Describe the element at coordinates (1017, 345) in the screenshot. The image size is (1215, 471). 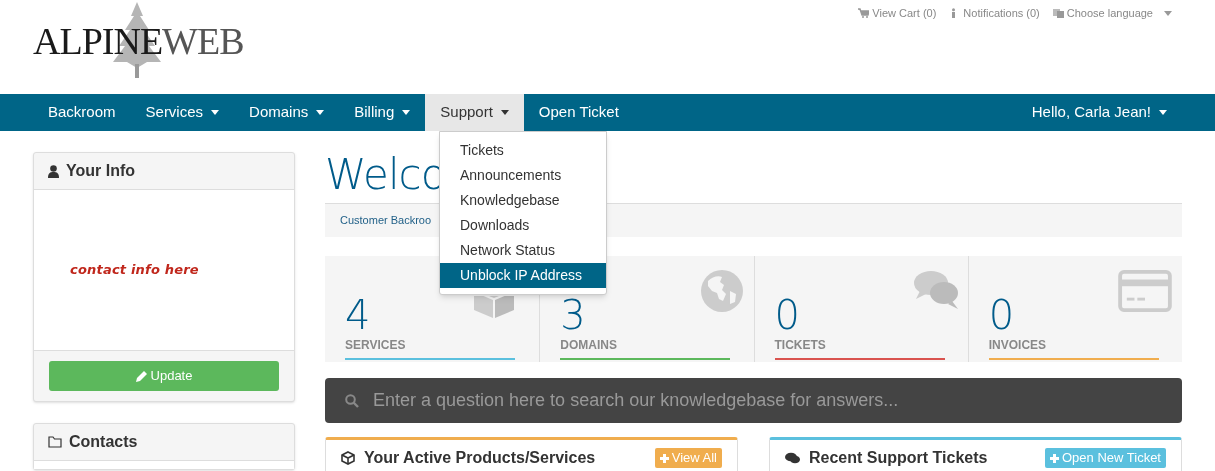
I see `stat-label: INVOICES` at that location.